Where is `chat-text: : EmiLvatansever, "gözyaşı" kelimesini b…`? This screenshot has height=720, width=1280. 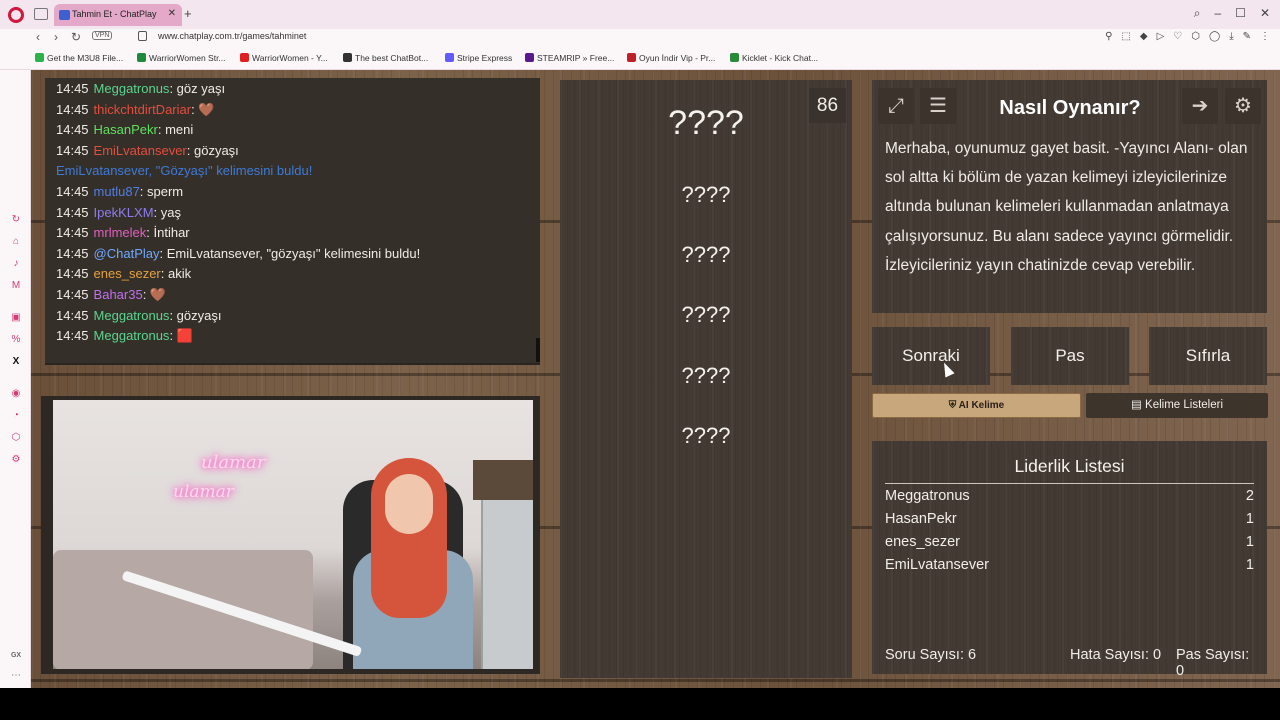
chat-text: : EmiLvatansever, "gözyaşı" kelimesini b… is located at coordinates (290, 253).